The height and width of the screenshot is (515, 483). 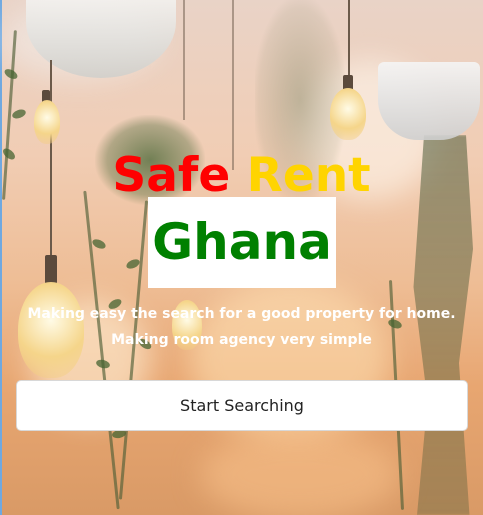 What do you see at coordinates (1, 257) in the screenshot?
I see `left-edge-strip` at bounding box center [1, 257].